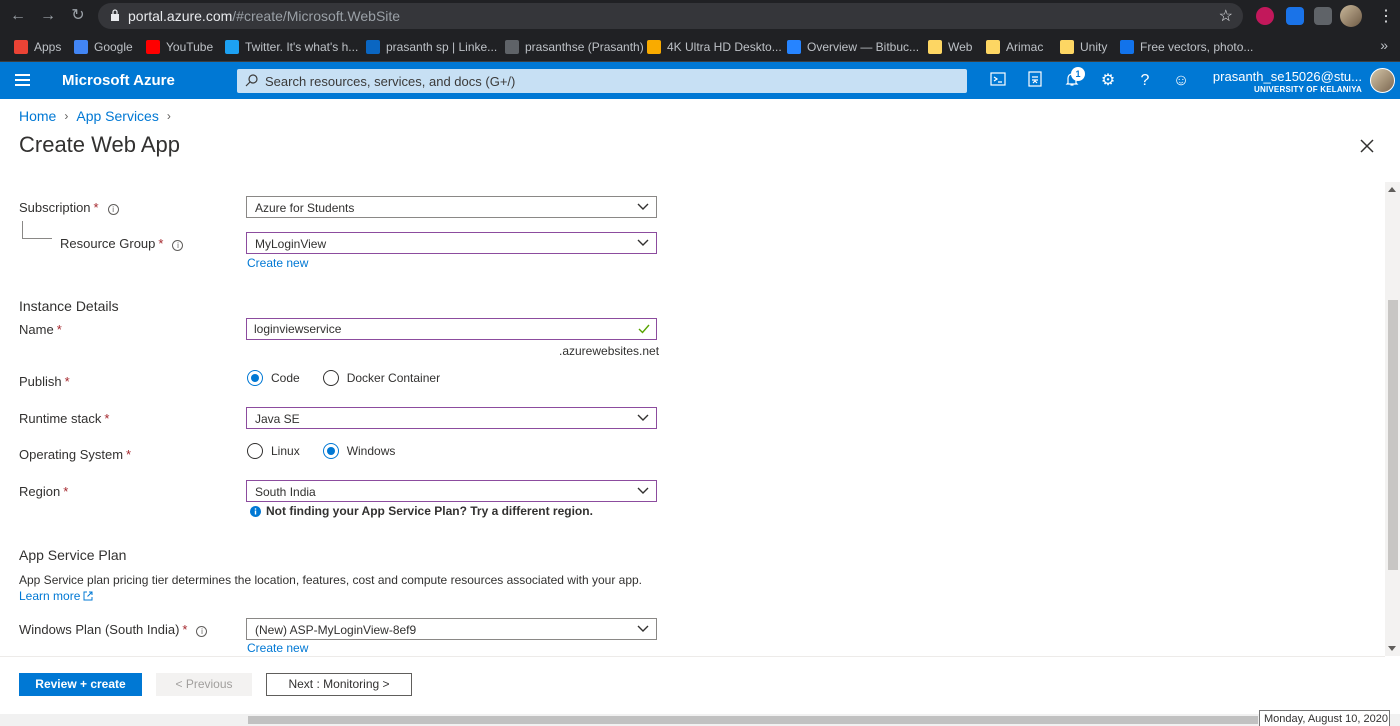 This screenshot has height=726, width=1400. Describe the element at coordinates (1323, 16) in the screenshot. I see `puzzle-icon` at that location.